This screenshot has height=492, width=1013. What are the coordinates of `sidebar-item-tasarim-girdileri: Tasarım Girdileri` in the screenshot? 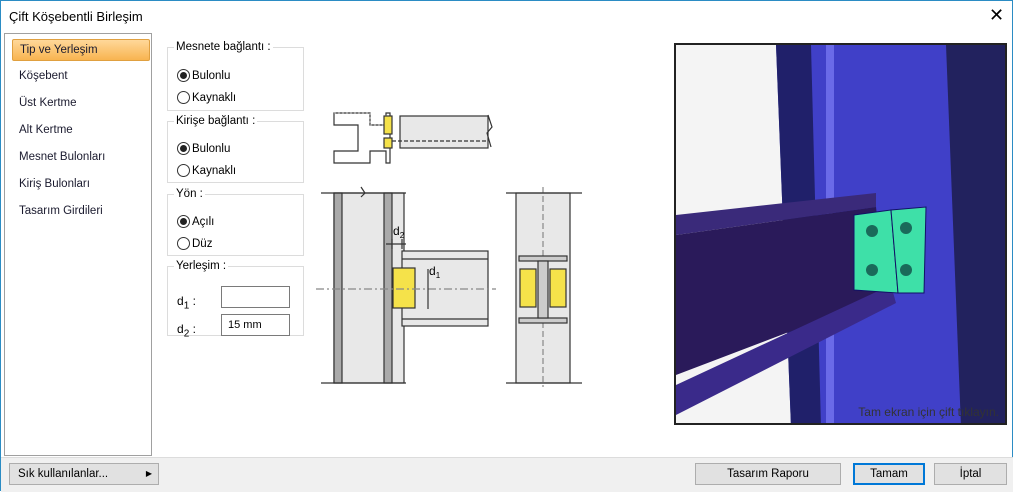 It's located at (81, 211).